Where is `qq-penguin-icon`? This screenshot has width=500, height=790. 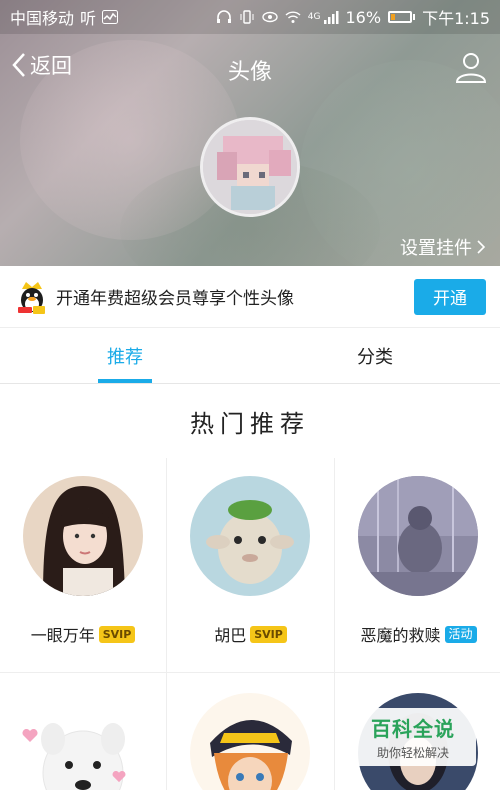
qq-penguin-icon is located at coordinates (31, 297).